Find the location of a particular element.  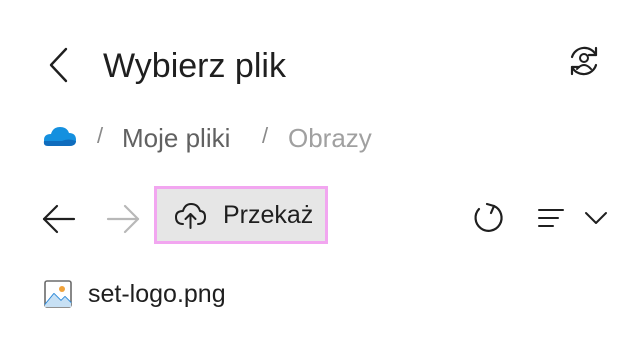

back-button is located at coordinates (59, 65).